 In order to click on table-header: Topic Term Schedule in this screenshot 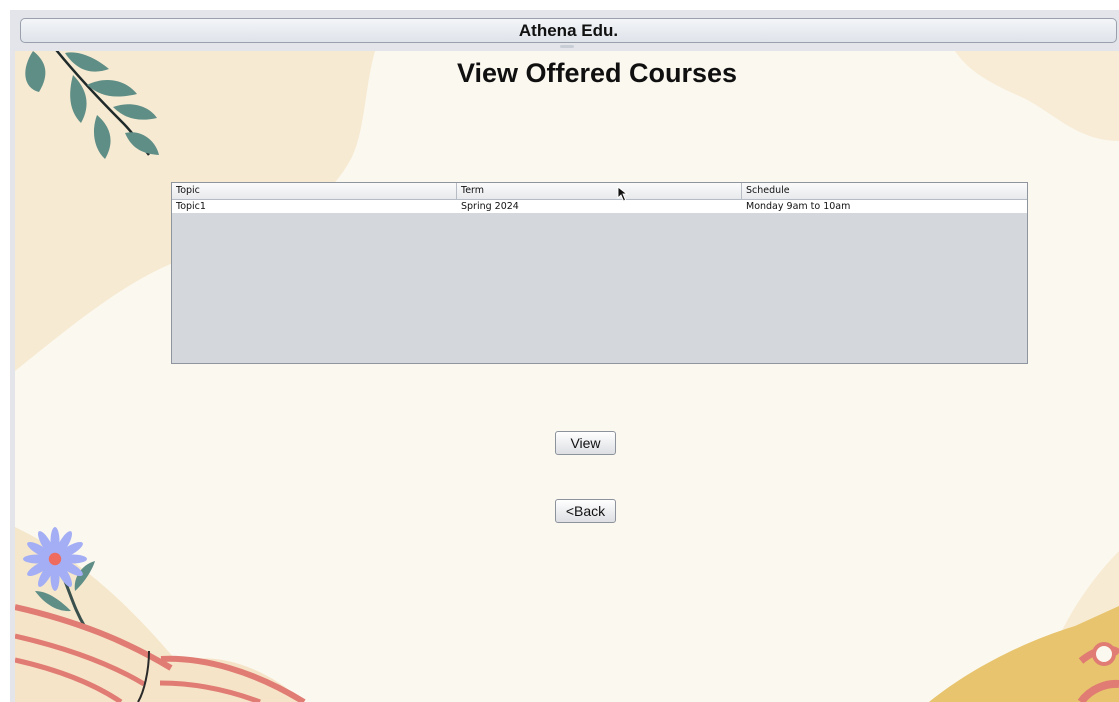, I will do `click(599, 191)`.